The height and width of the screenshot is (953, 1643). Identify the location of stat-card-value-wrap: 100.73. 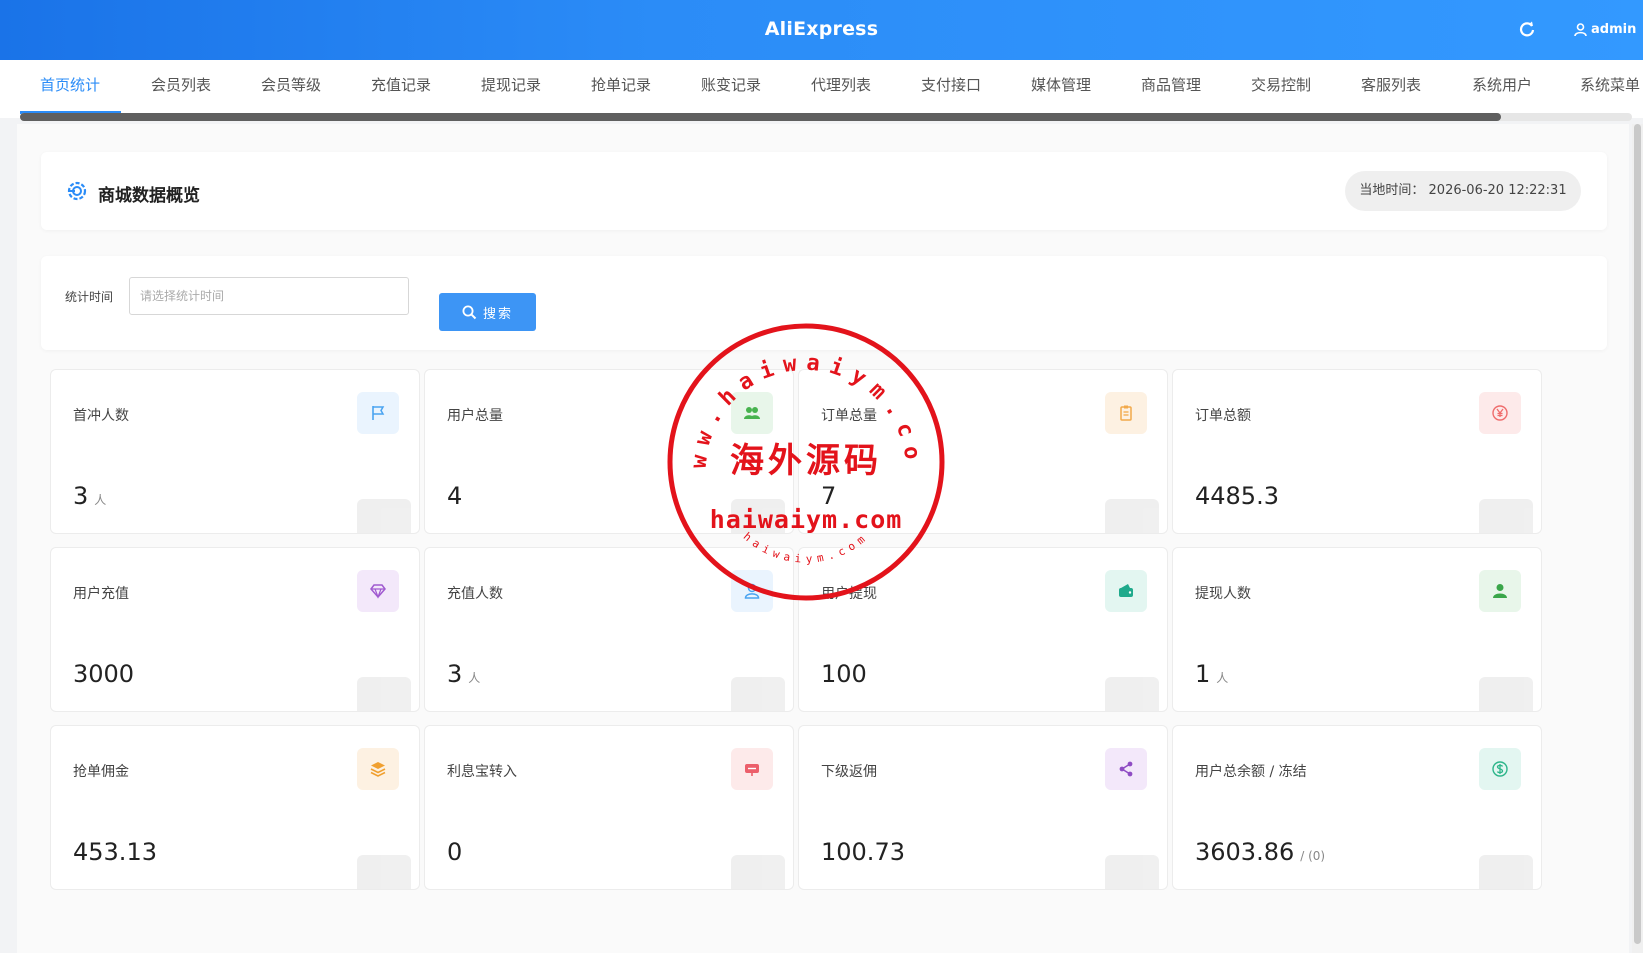
(866, 852).